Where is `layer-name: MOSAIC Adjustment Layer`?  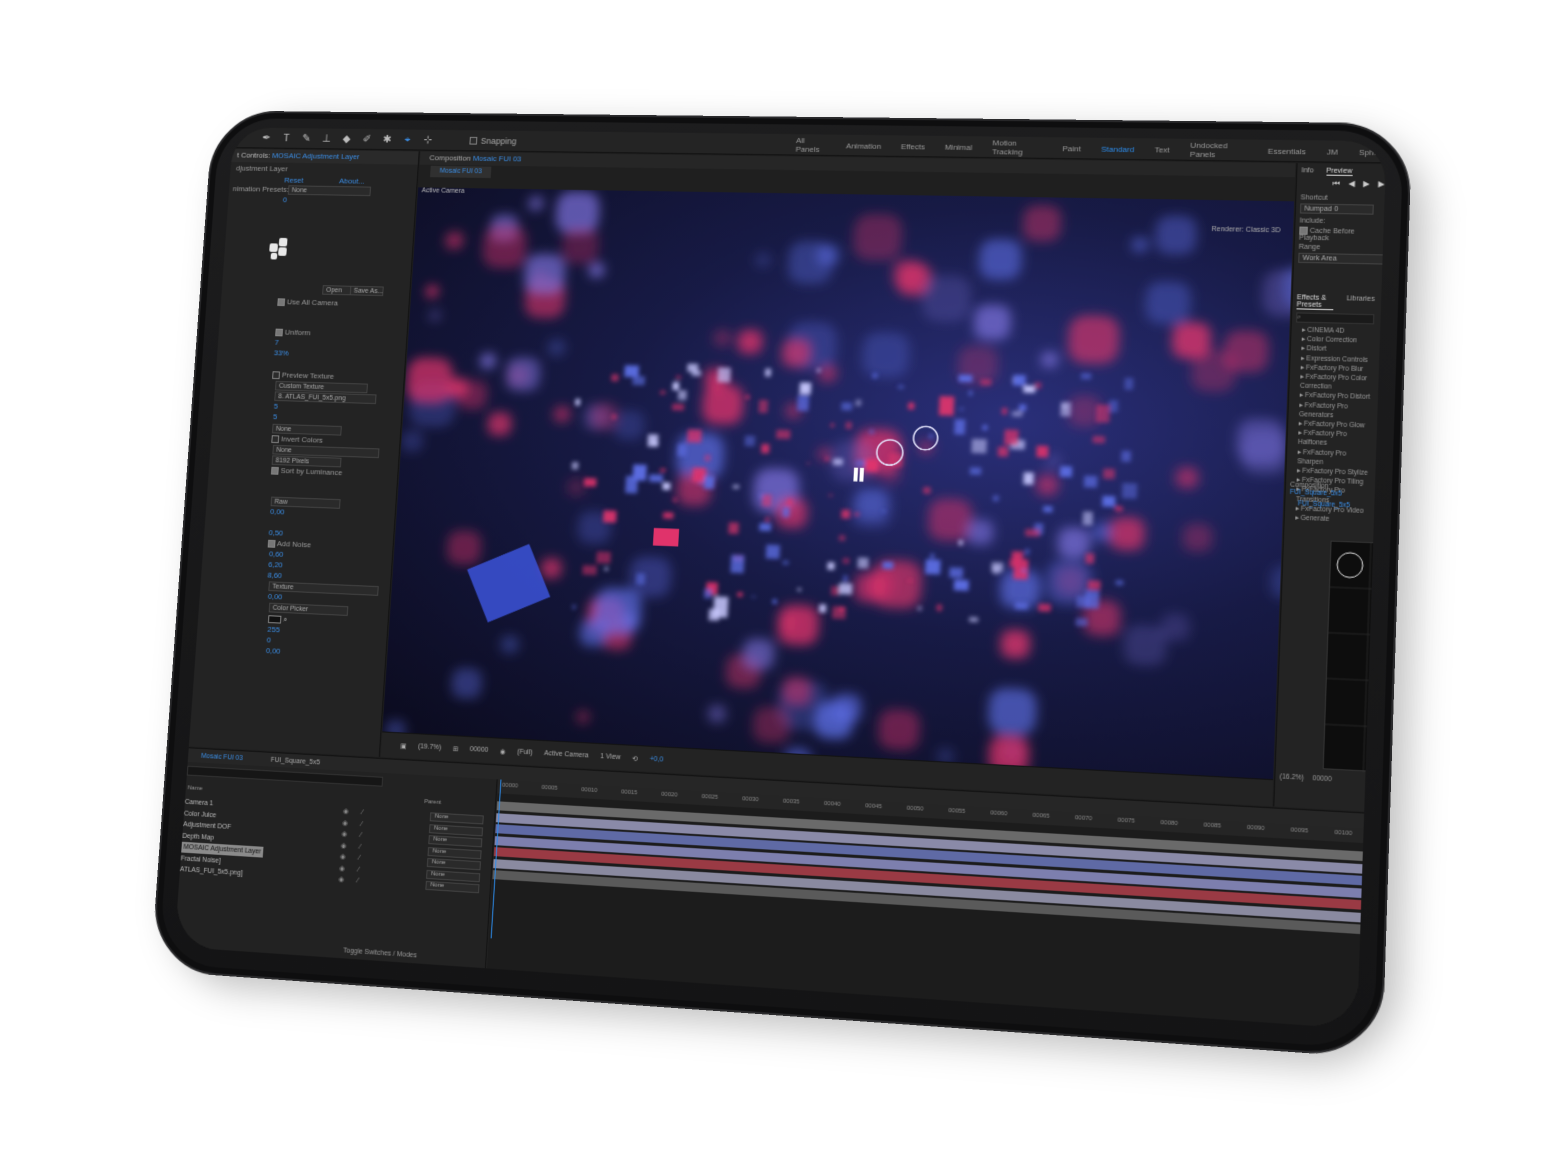 layer-name: MOSAIC Adjustment Layer is located at coordinates (316, 156).